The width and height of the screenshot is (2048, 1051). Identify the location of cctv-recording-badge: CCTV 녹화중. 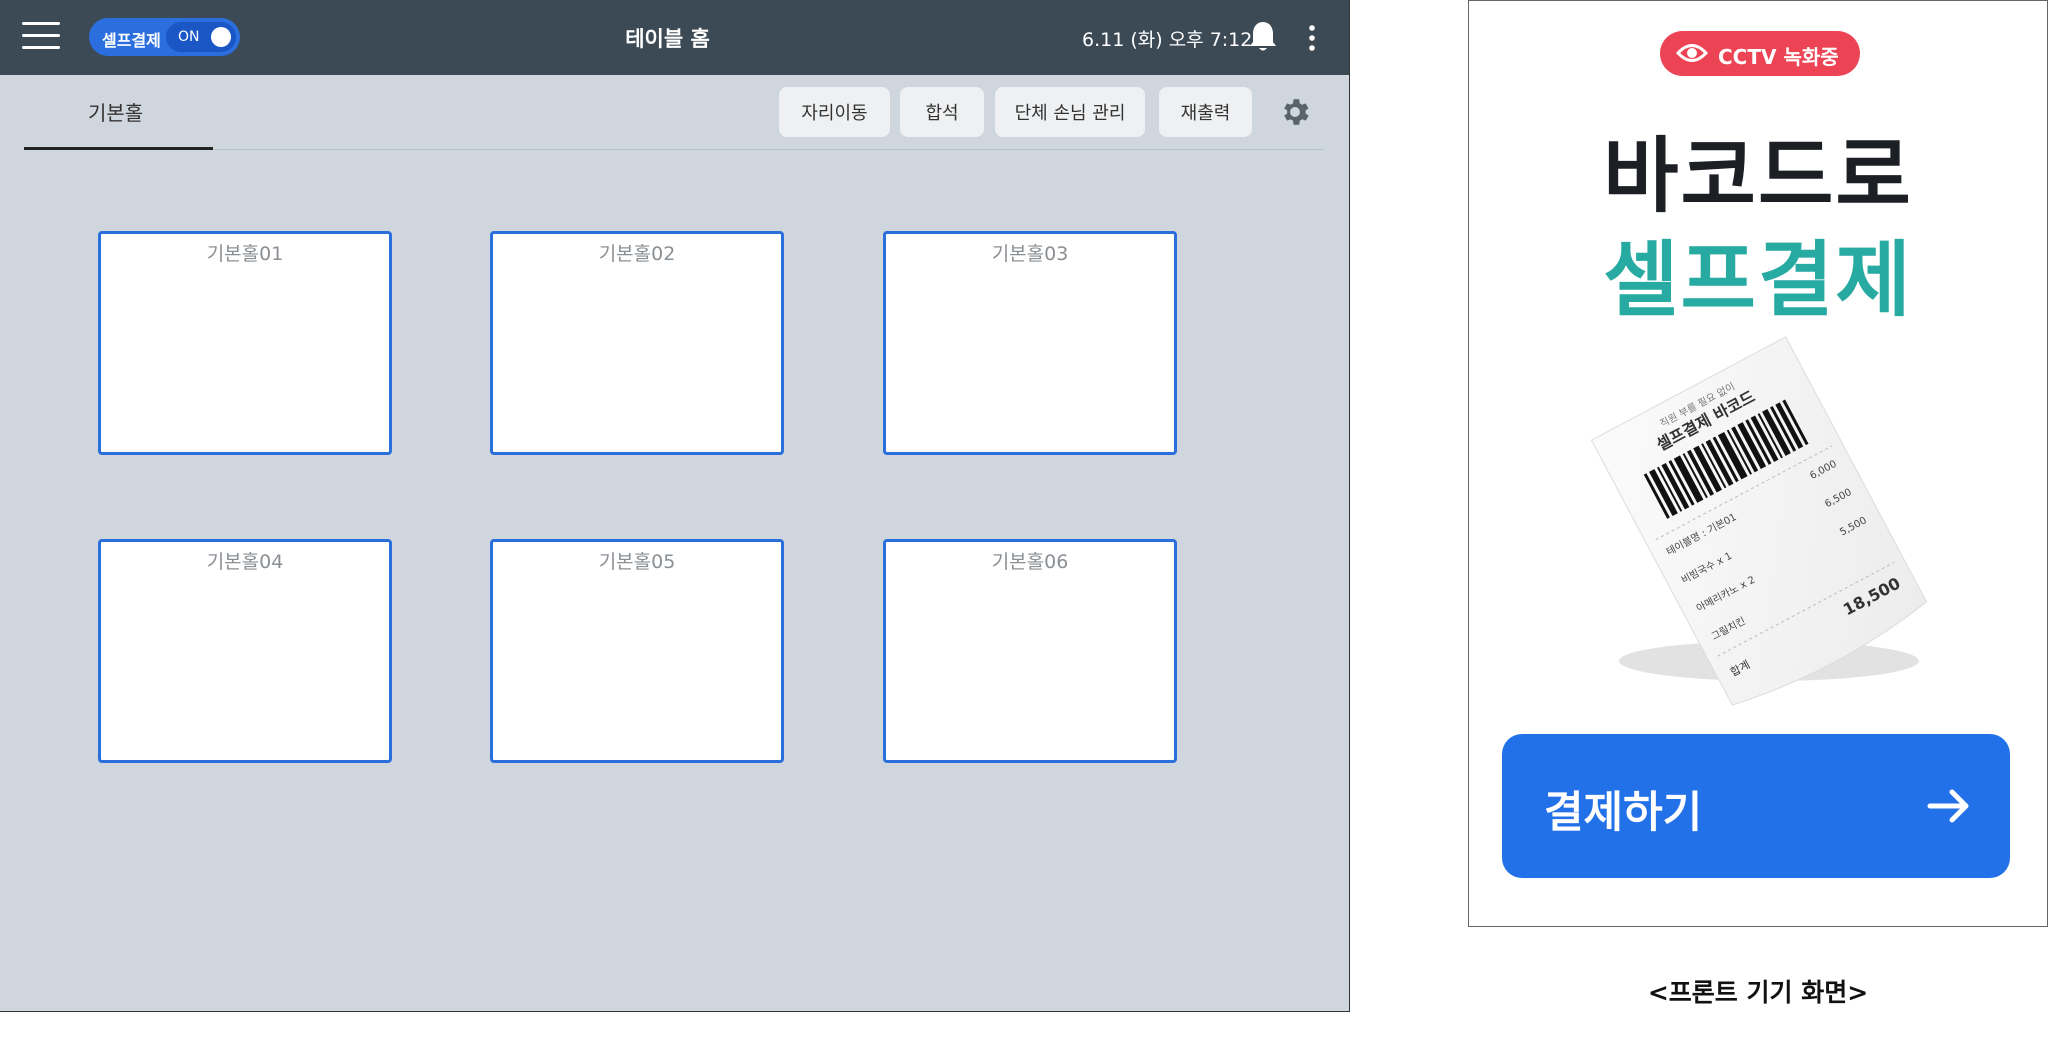
(1760, 53).